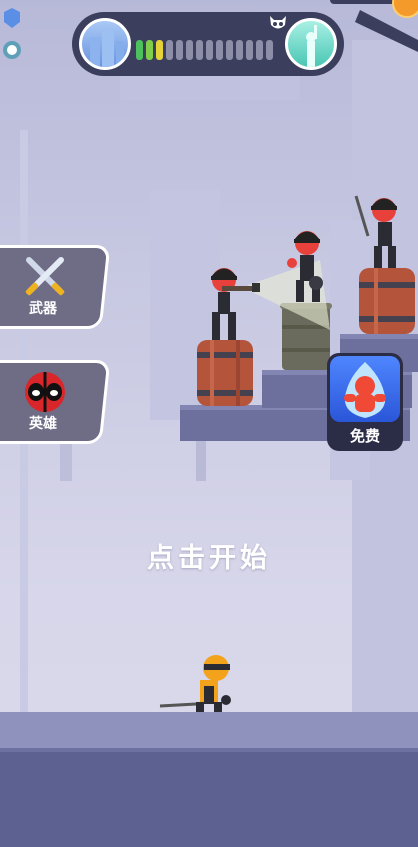 The width and height of the screenshot is (418, 847). What do you see at coordinates (209, 799) in the screenshot?
I see `ground-base` at bounding box center [209, 799].